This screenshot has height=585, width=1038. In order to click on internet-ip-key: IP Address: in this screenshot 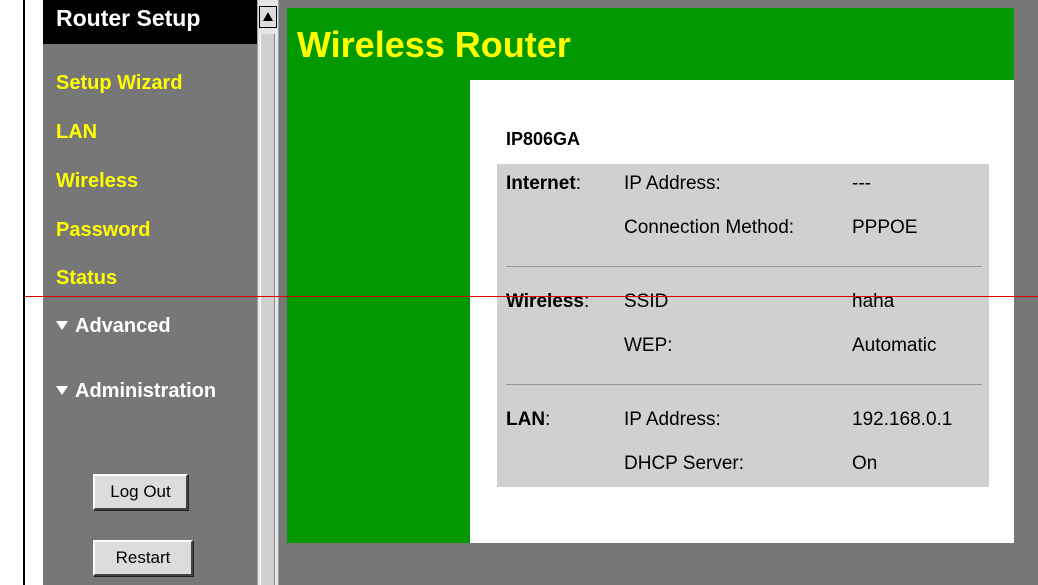, I will do `click(672, 183)`.